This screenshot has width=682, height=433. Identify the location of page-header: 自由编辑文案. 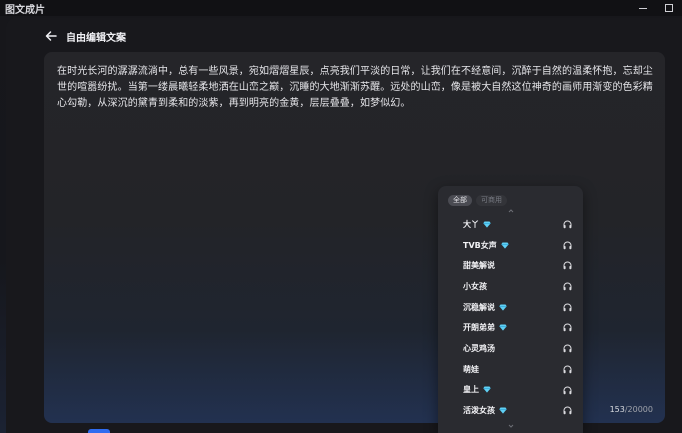
(85, 36).